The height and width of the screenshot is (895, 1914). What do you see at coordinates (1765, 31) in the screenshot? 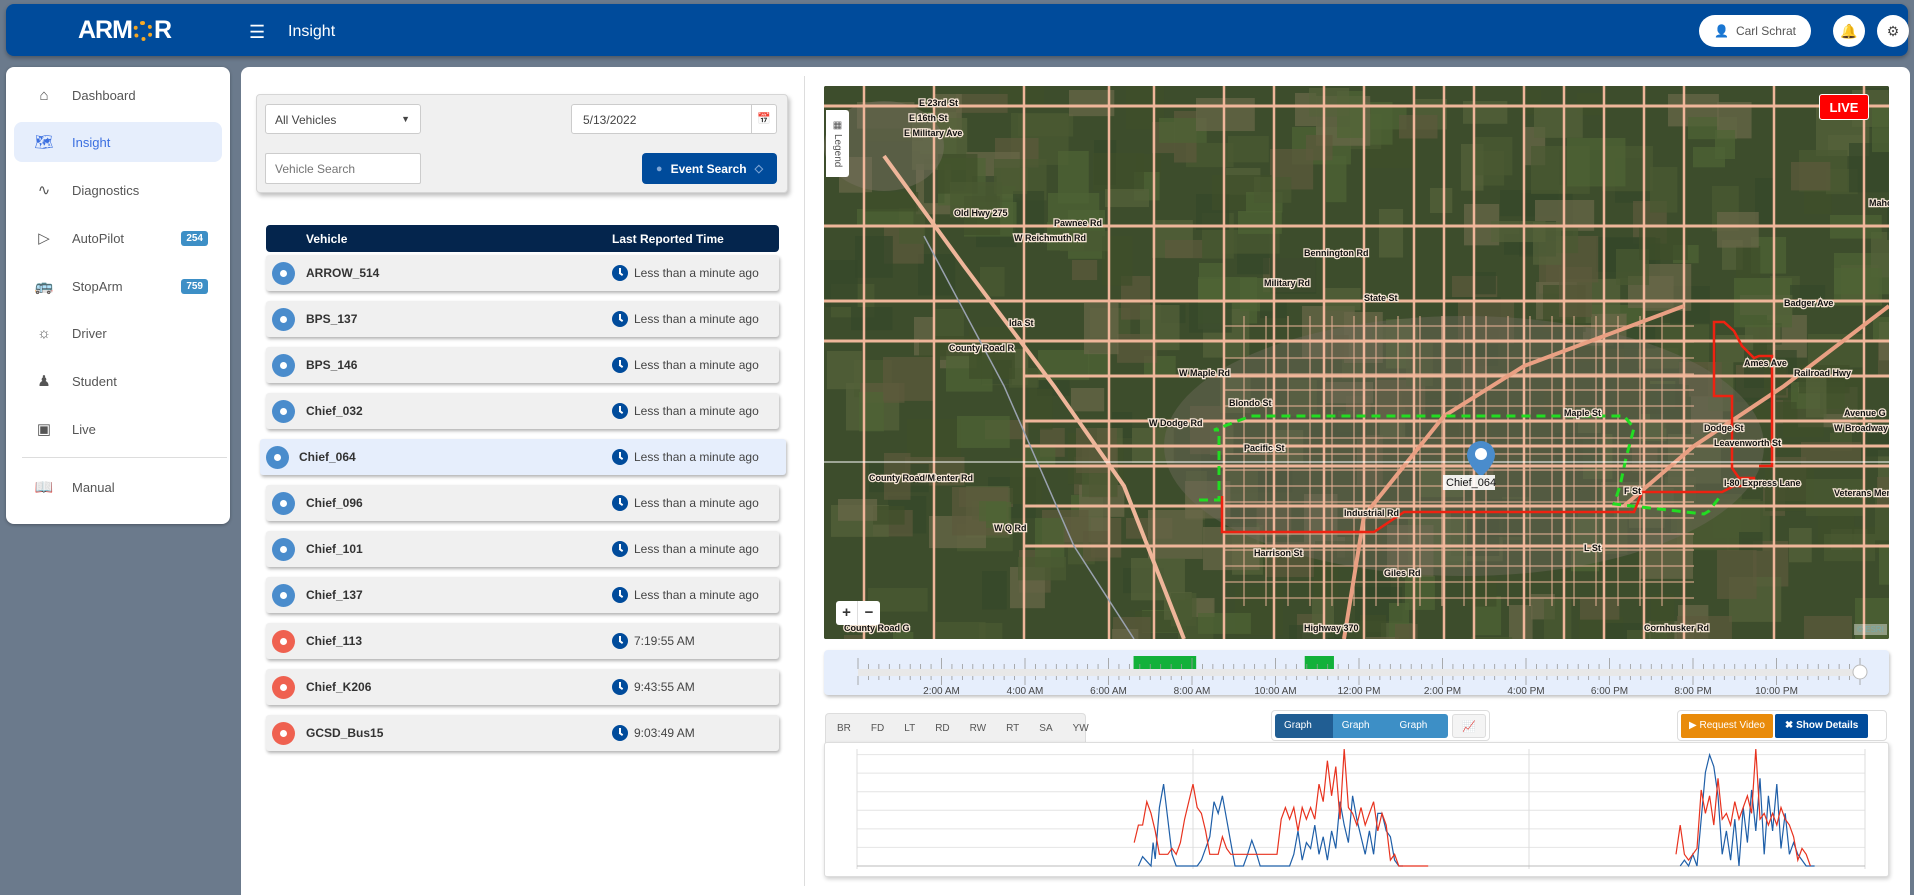
I see `user-name: Carl Schrat` at bounding box center [1765, 31].